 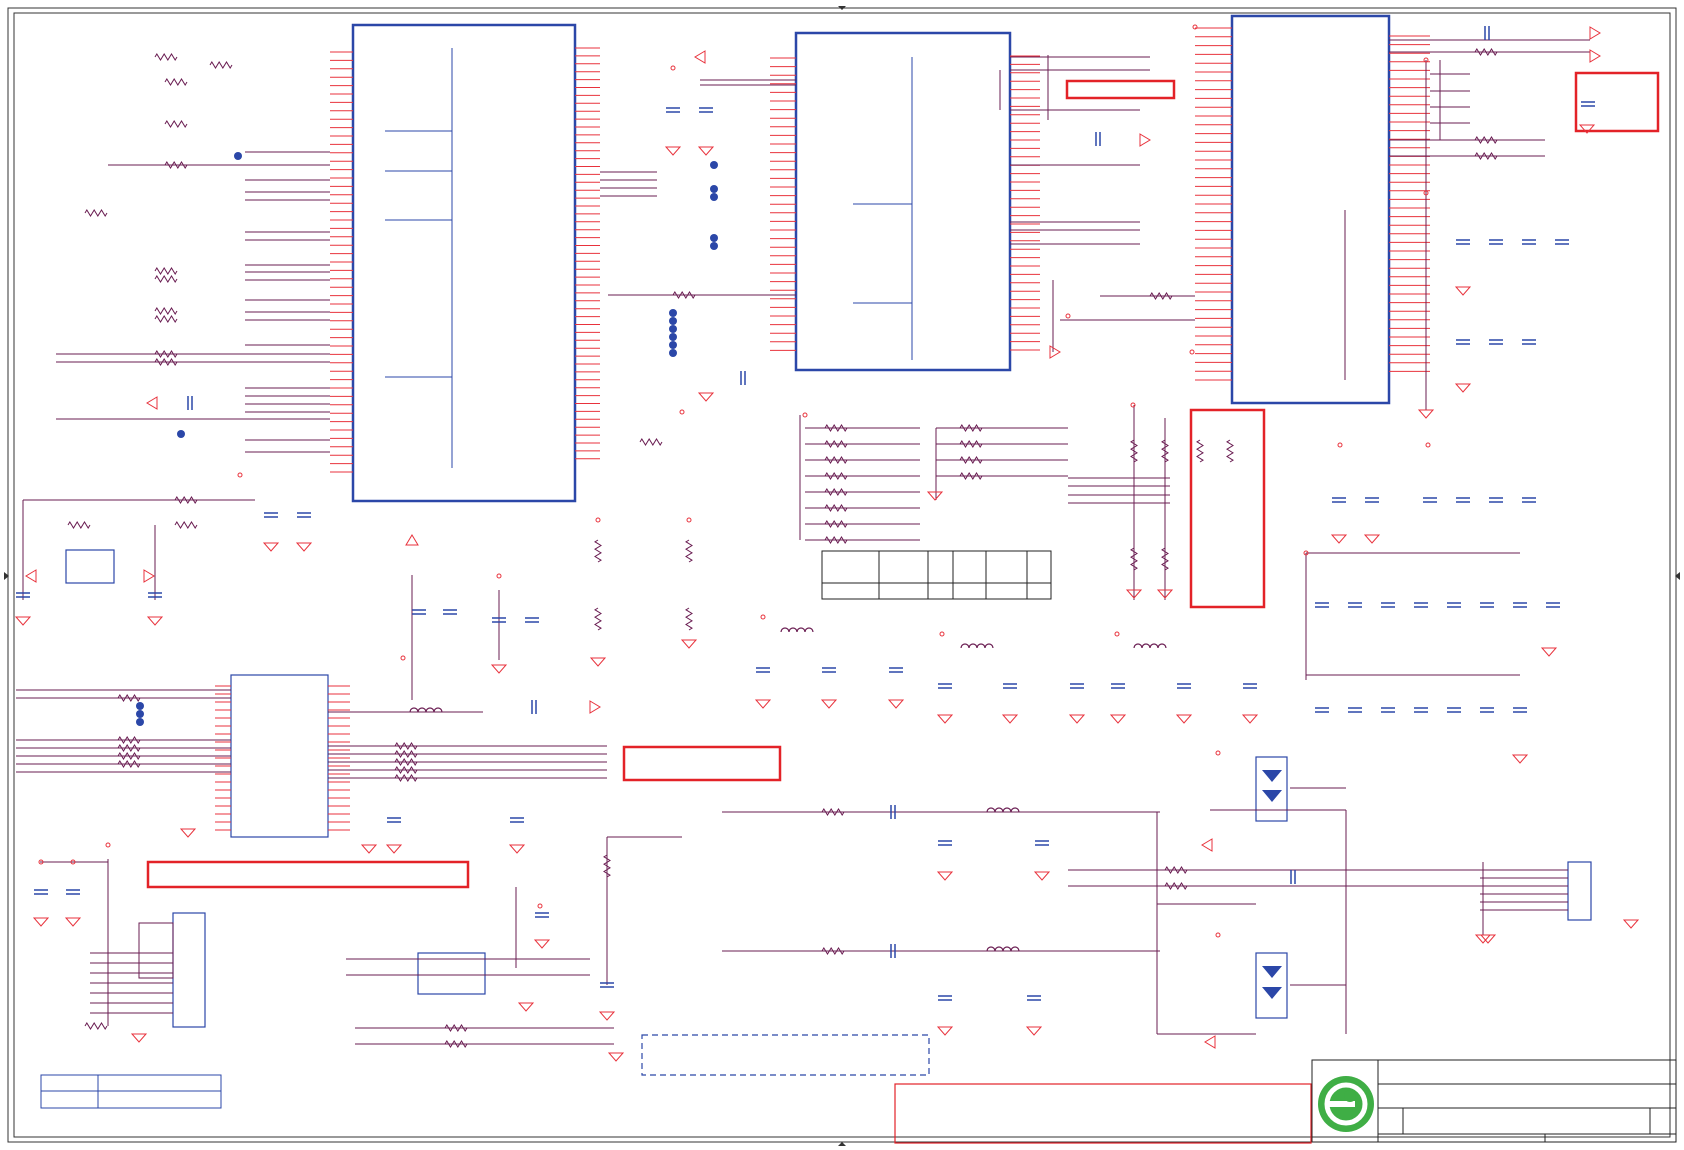 I want to click on ic-u1-left-pins, so click(x=341, y=262).